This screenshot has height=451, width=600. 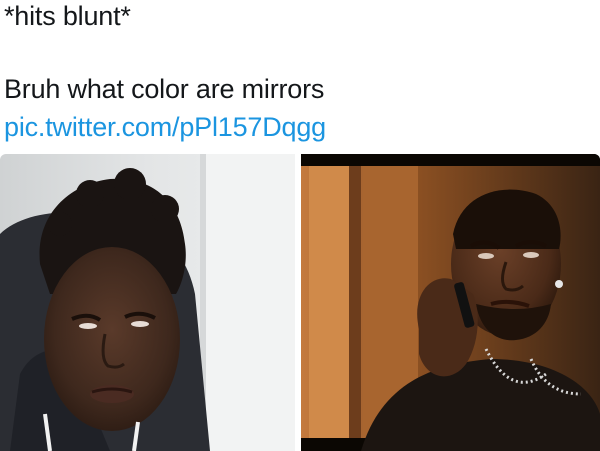 I want to click on tweet-media-link: pic.twitter.com/pPl157Dqgg, so click(x=165, y=127).